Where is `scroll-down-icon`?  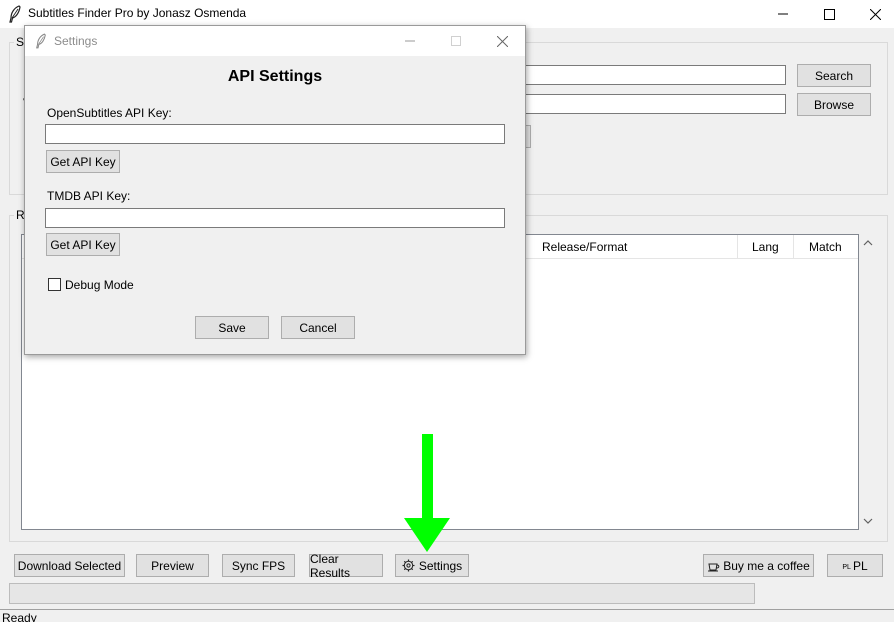
scroll-down-icon is located at coordinates (868, 521).